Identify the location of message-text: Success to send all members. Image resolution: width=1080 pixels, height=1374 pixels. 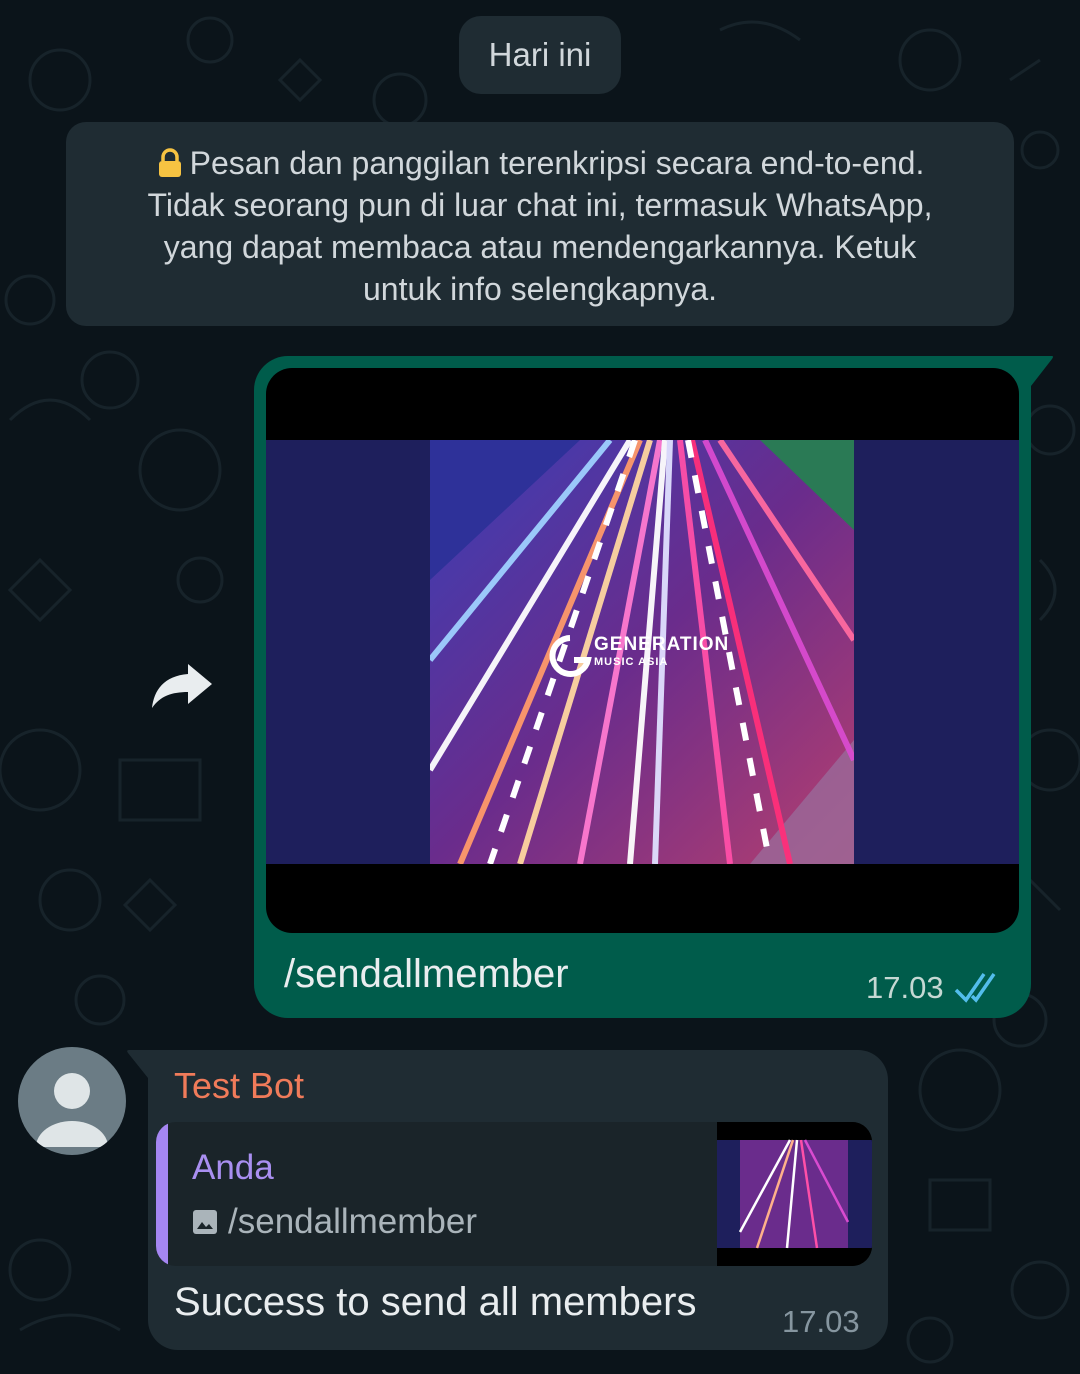
(435, 1302).